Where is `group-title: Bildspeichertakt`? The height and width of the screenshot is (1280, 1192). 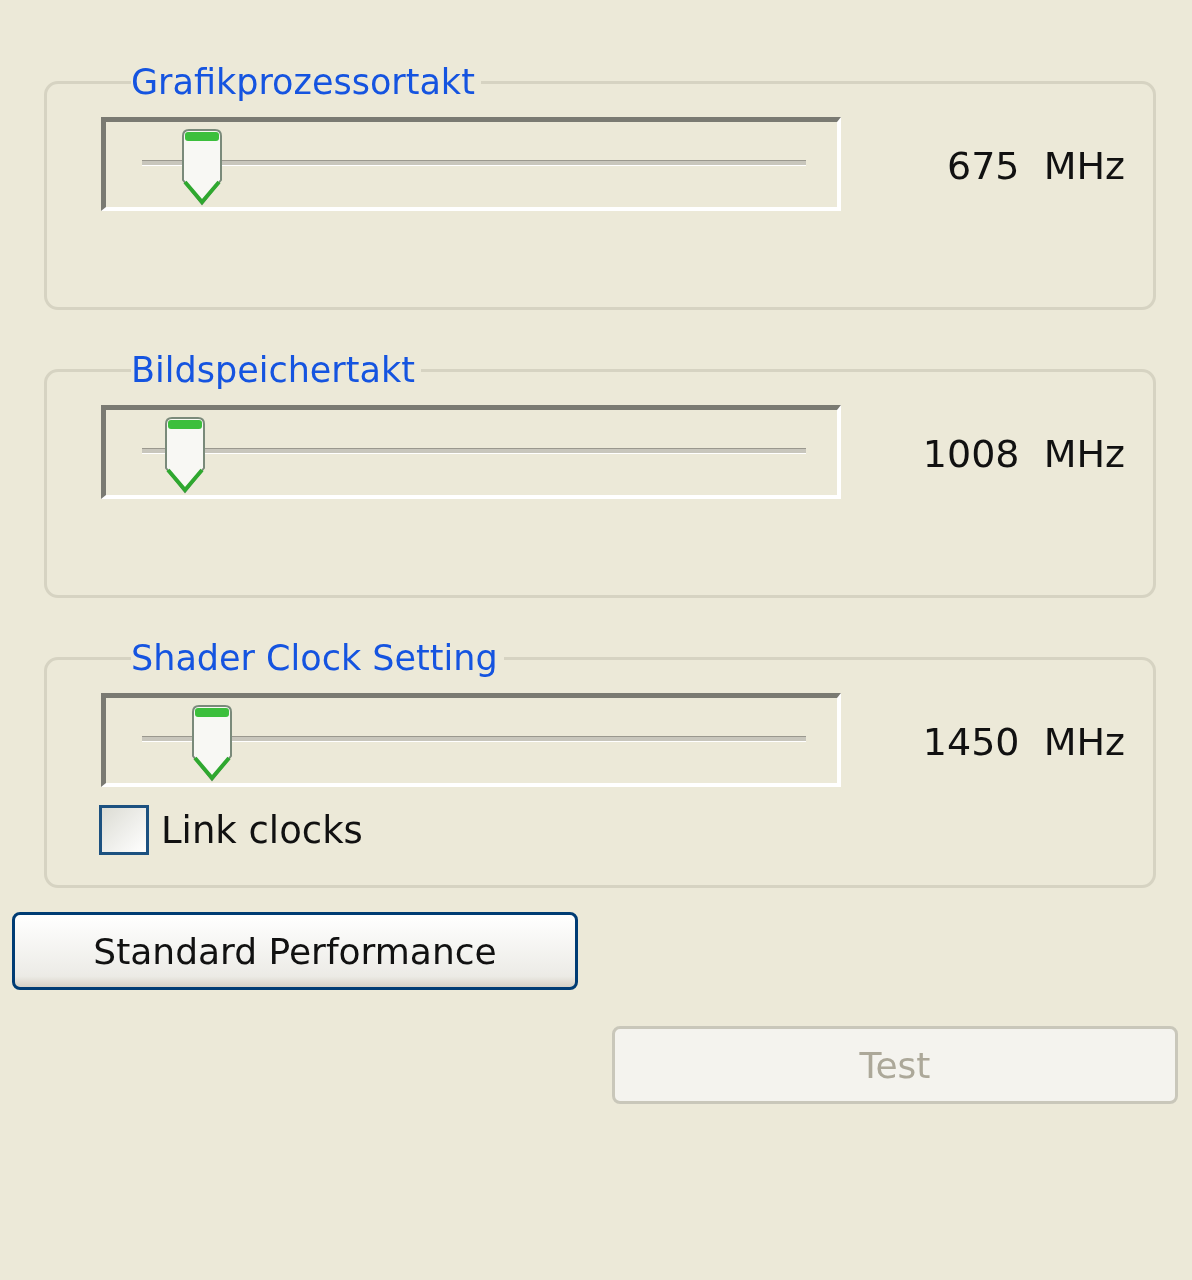
group-title: Bildspeichertakt is located at coordinates (273, 370).